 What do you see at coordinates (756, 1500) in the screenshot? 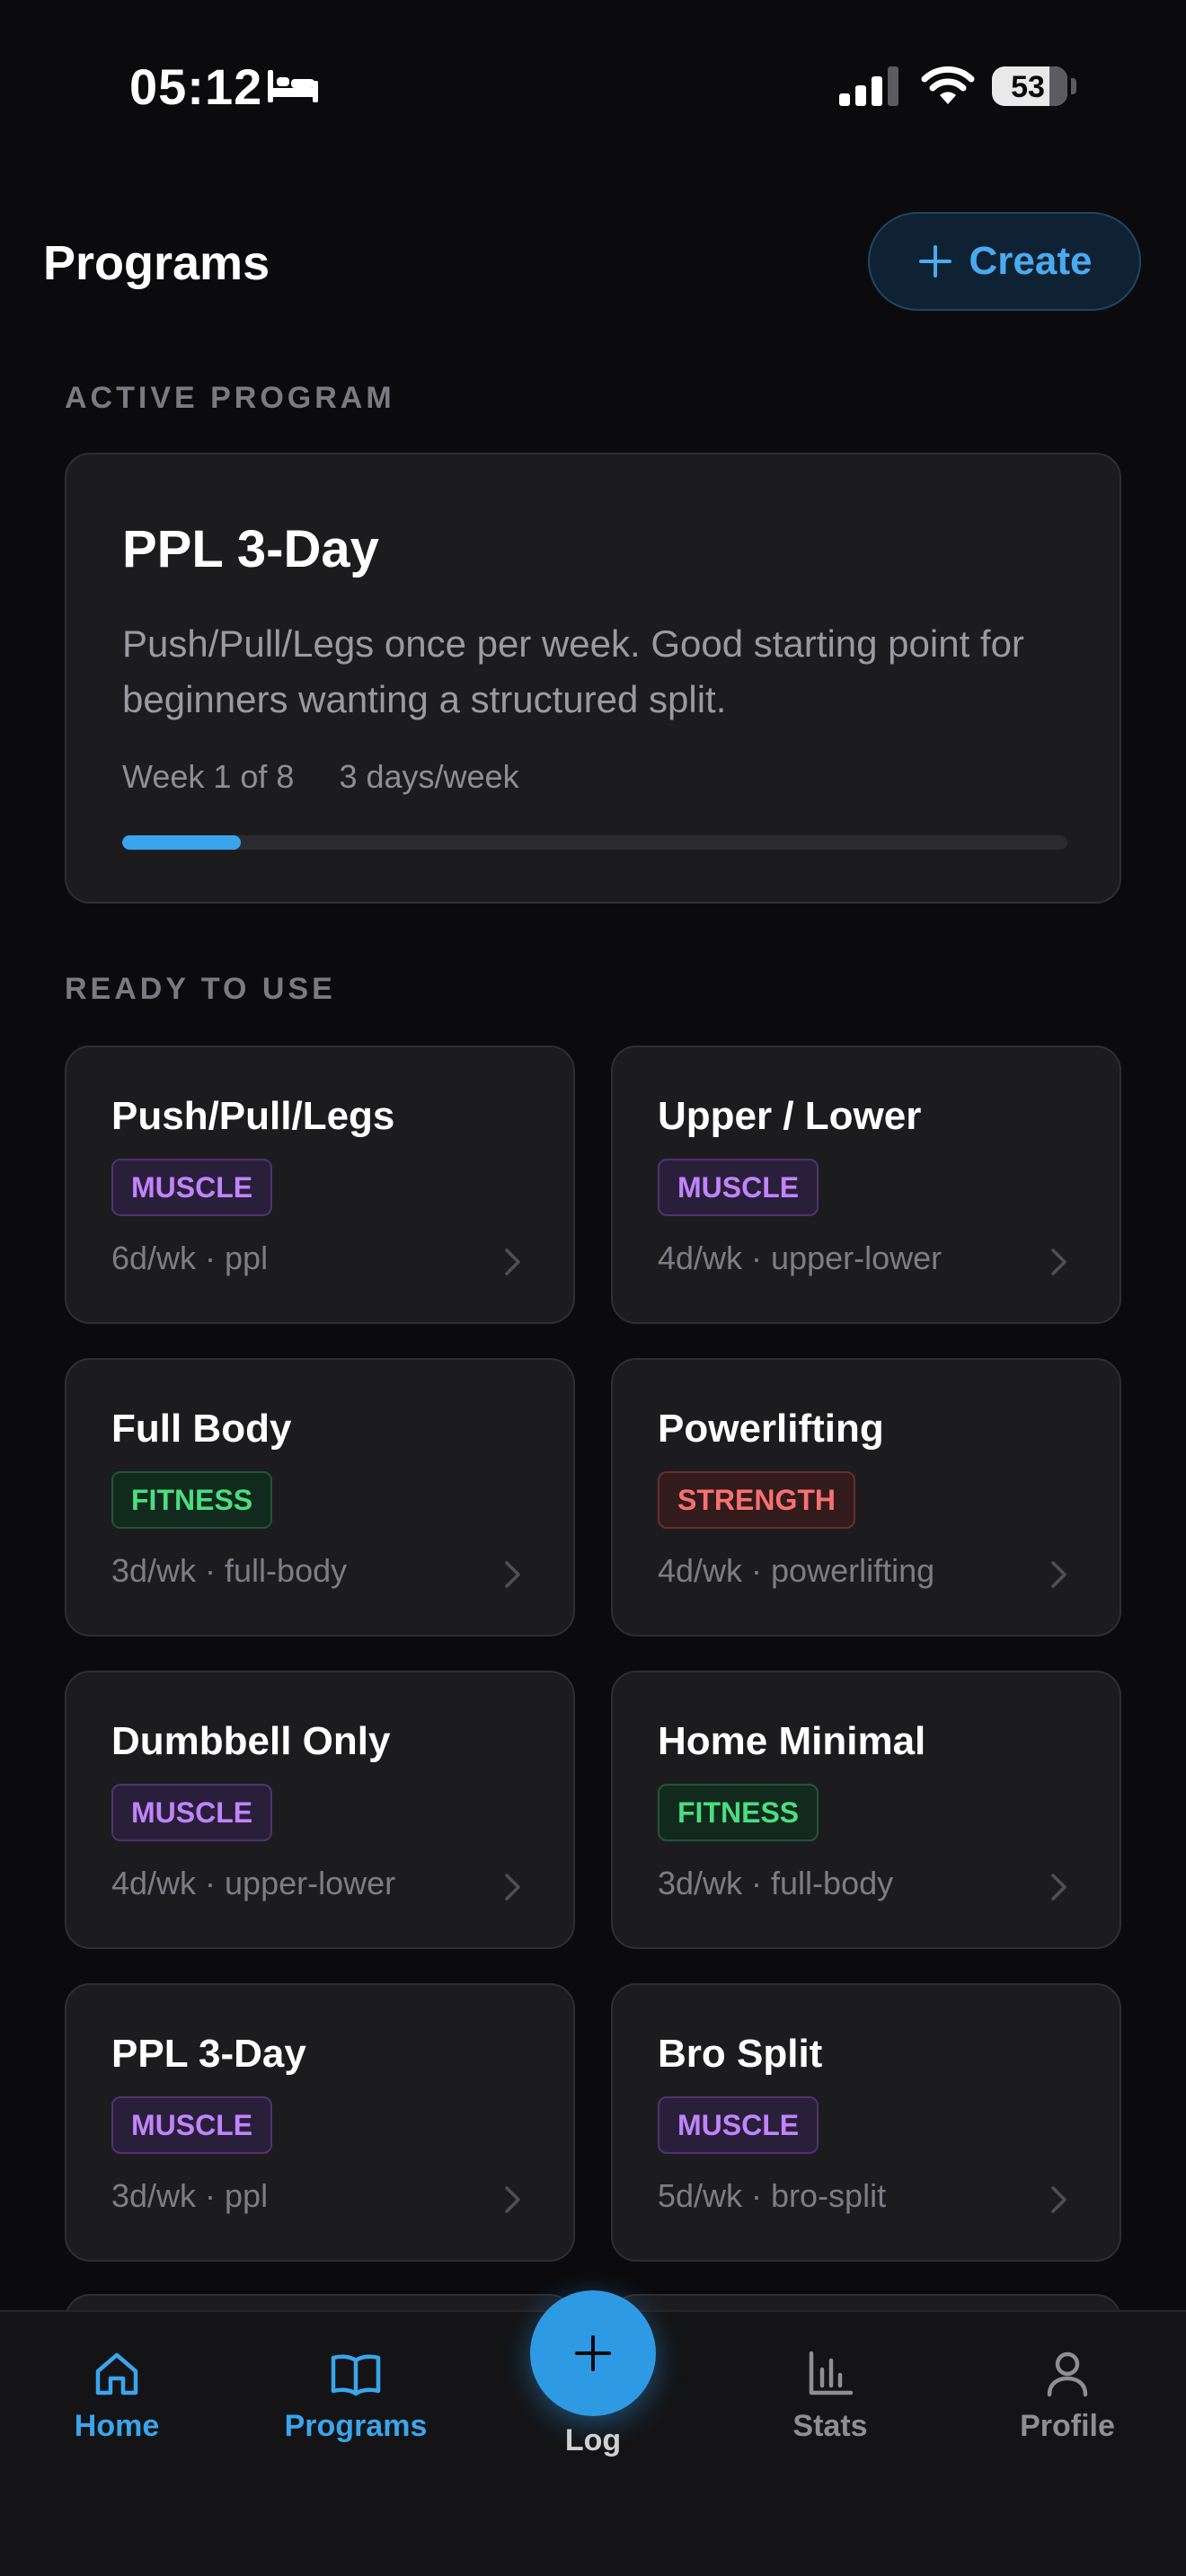
I see `program-category-badge: STRENGTH` at bounding box center [756, 1500].